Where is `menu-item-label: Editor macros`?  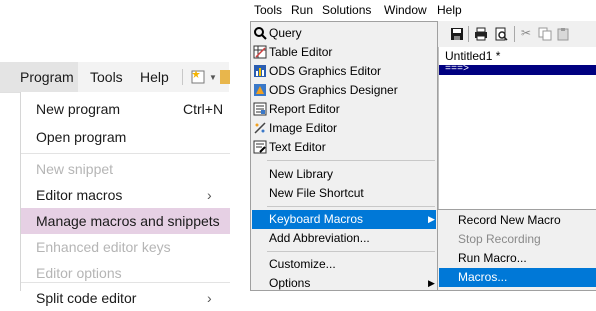 menu-item-label: Editor macros is located at coordinates (79, 195).